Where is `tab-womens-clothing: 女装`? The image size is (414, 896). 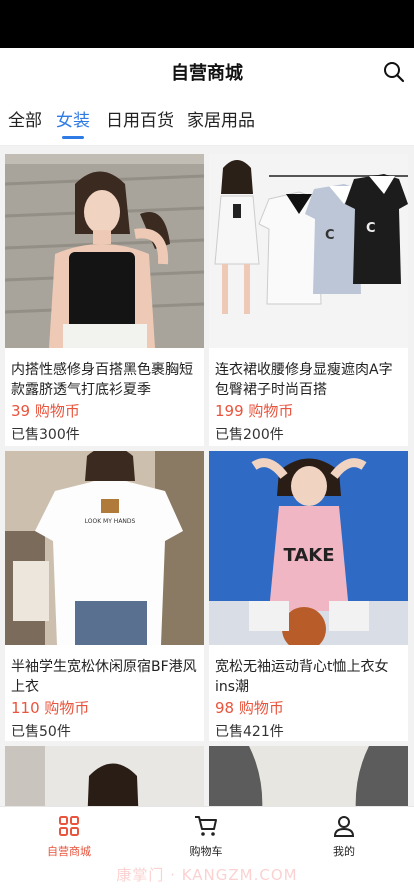
tab-womens-clothing: 女装 is located at coordinates (73, 124).